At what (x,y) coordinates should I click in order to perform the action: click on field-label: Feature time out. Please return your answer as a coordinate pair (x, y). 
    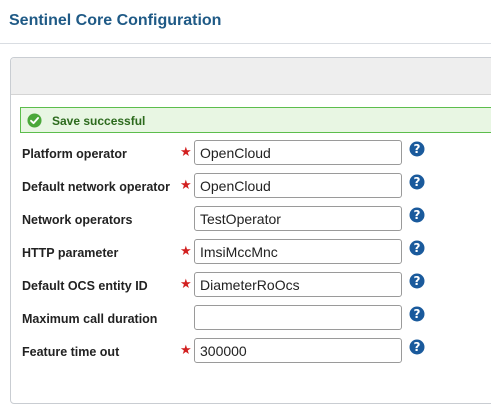
    Looking at the image, I should click on (71, 352).